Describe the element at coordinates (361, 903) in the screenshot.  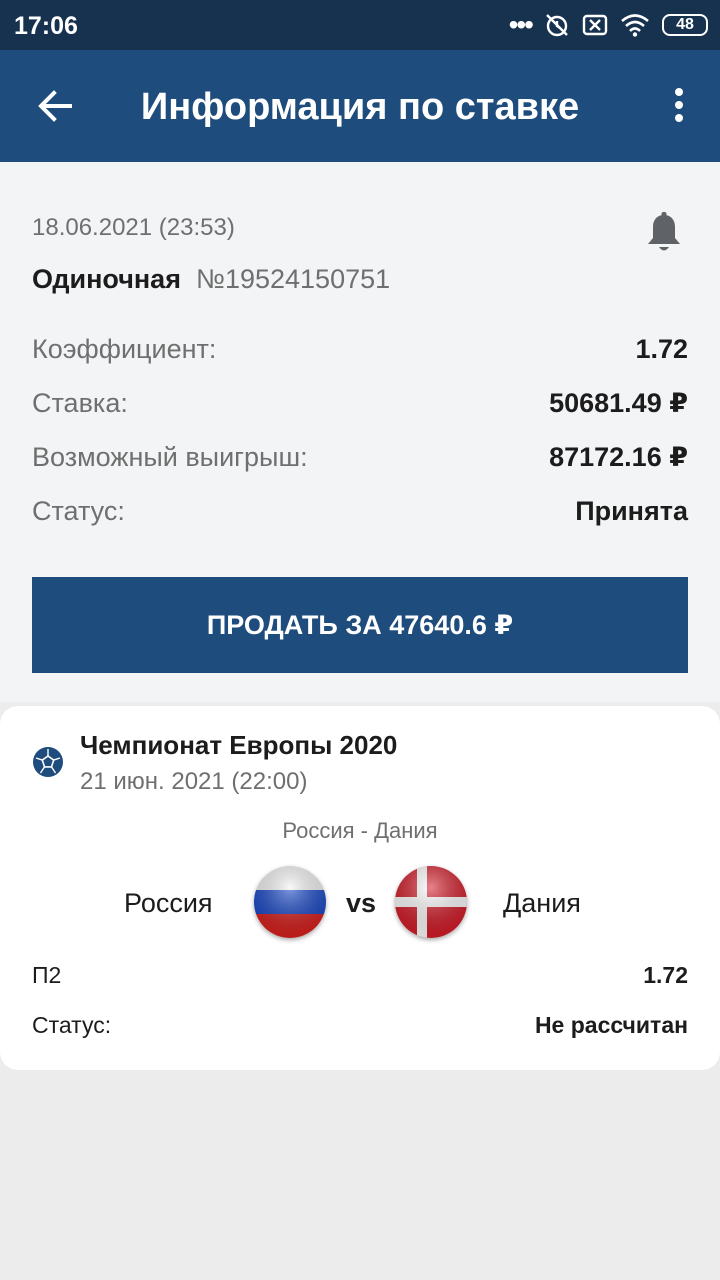
I see `vs-label: vs` at that location.